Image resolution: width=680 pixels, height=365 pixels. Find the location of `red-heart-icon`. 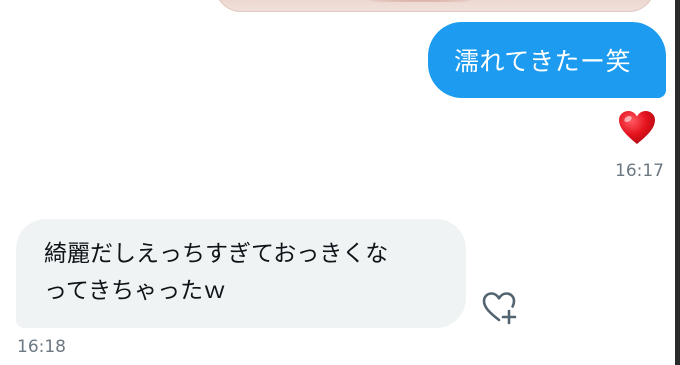

red-heart-icon is located at coordinates (637, 128).